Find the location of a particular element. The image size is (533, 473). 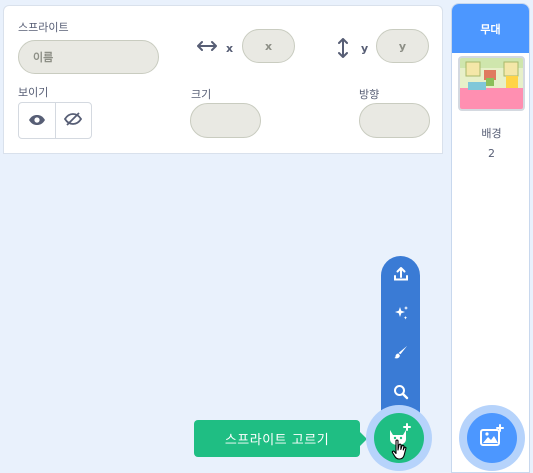

sprite-name-placeholder: 이름 is located at coordinates (43, 57).